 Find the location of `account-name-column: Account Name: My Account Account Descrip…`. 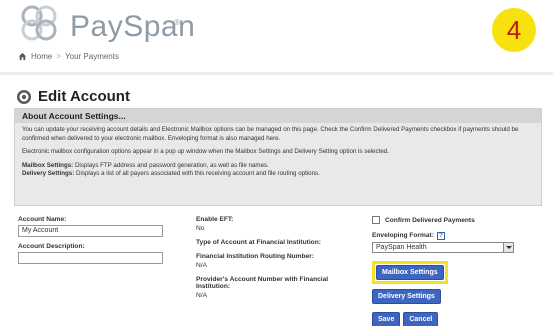

account-name-column: Account Name: My Account Account Descrip… is located at coordinates (93, 243).